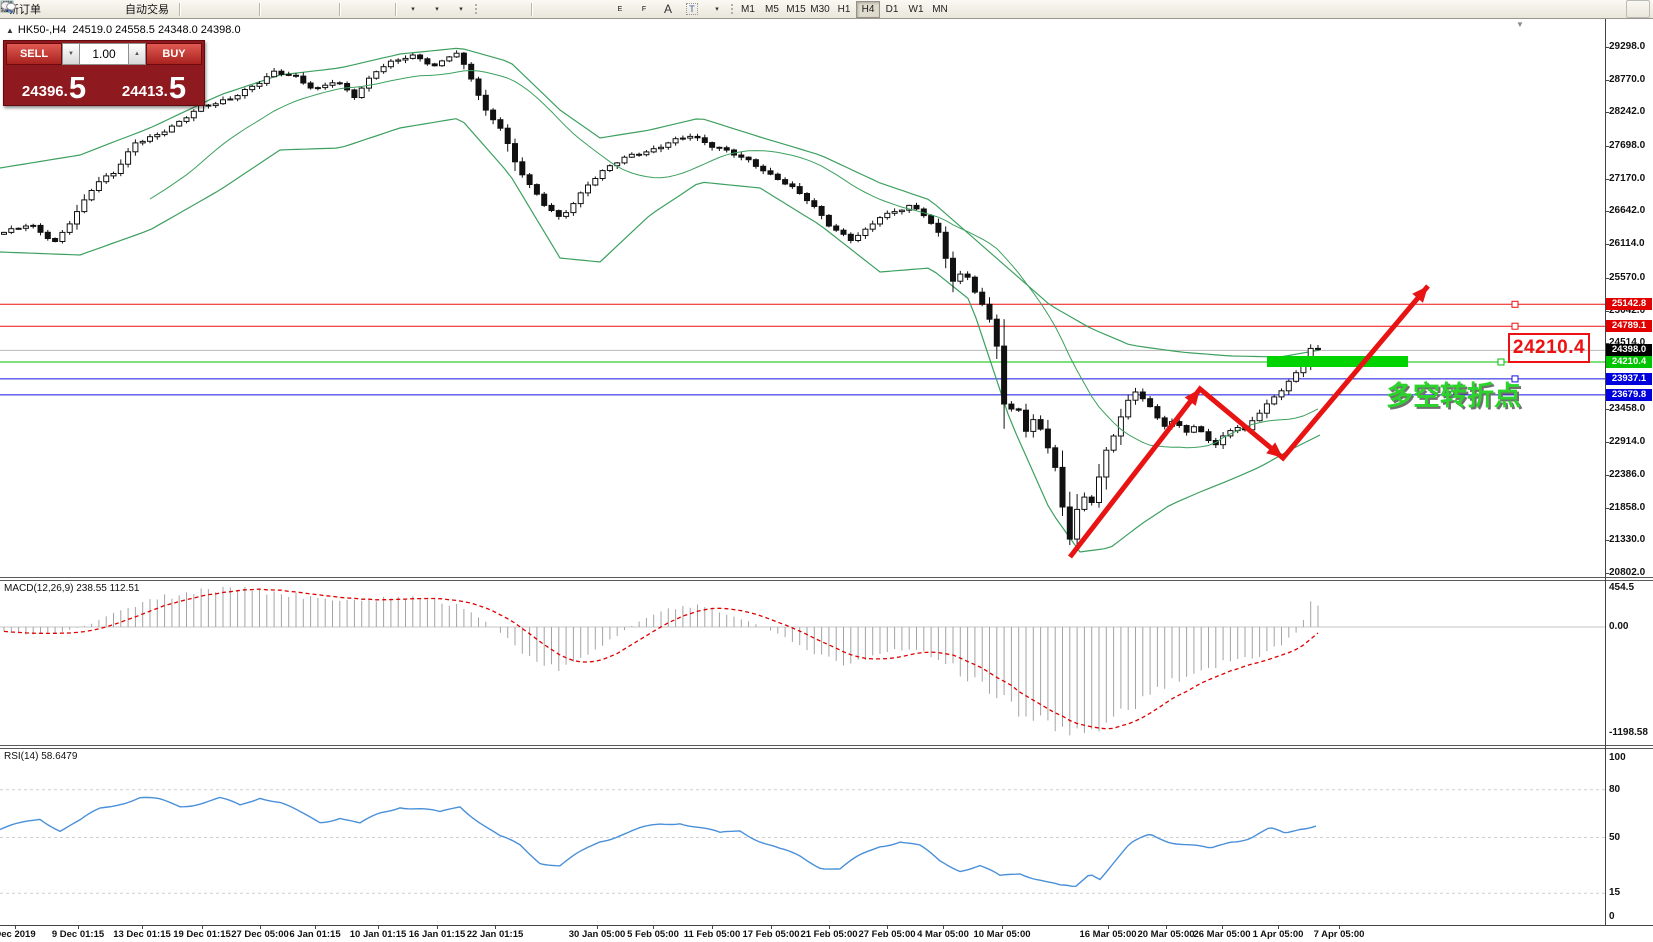 The image size is (1653, 942). I want to click on timeframe-W1: W1, so click(916, 9).